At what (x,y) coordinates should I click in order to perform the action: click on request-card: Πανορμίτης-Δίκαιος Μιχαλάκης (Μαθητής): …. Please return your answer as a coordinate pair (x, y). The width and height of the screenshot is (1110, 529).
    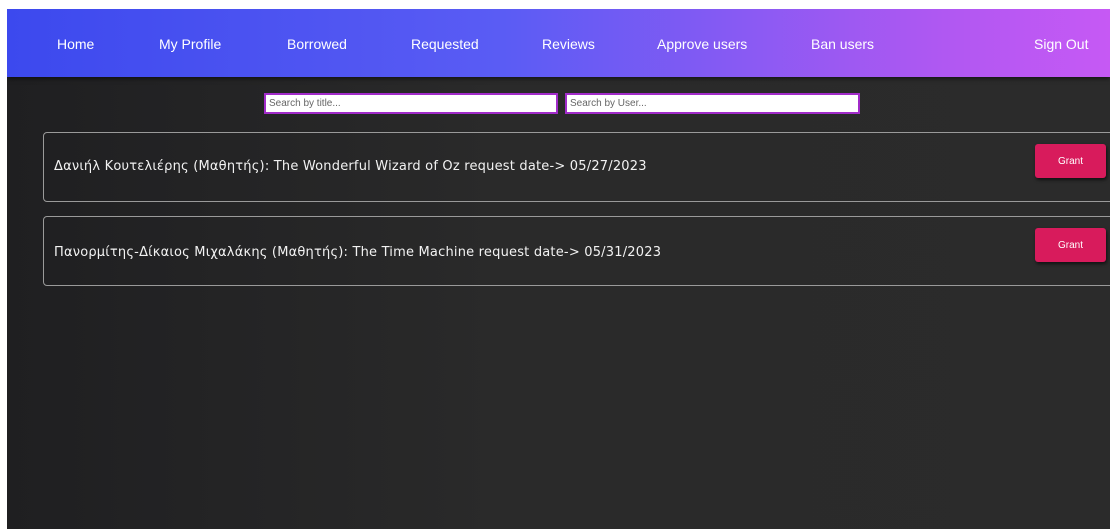
    Looking at the image, I should click on (576, 251).